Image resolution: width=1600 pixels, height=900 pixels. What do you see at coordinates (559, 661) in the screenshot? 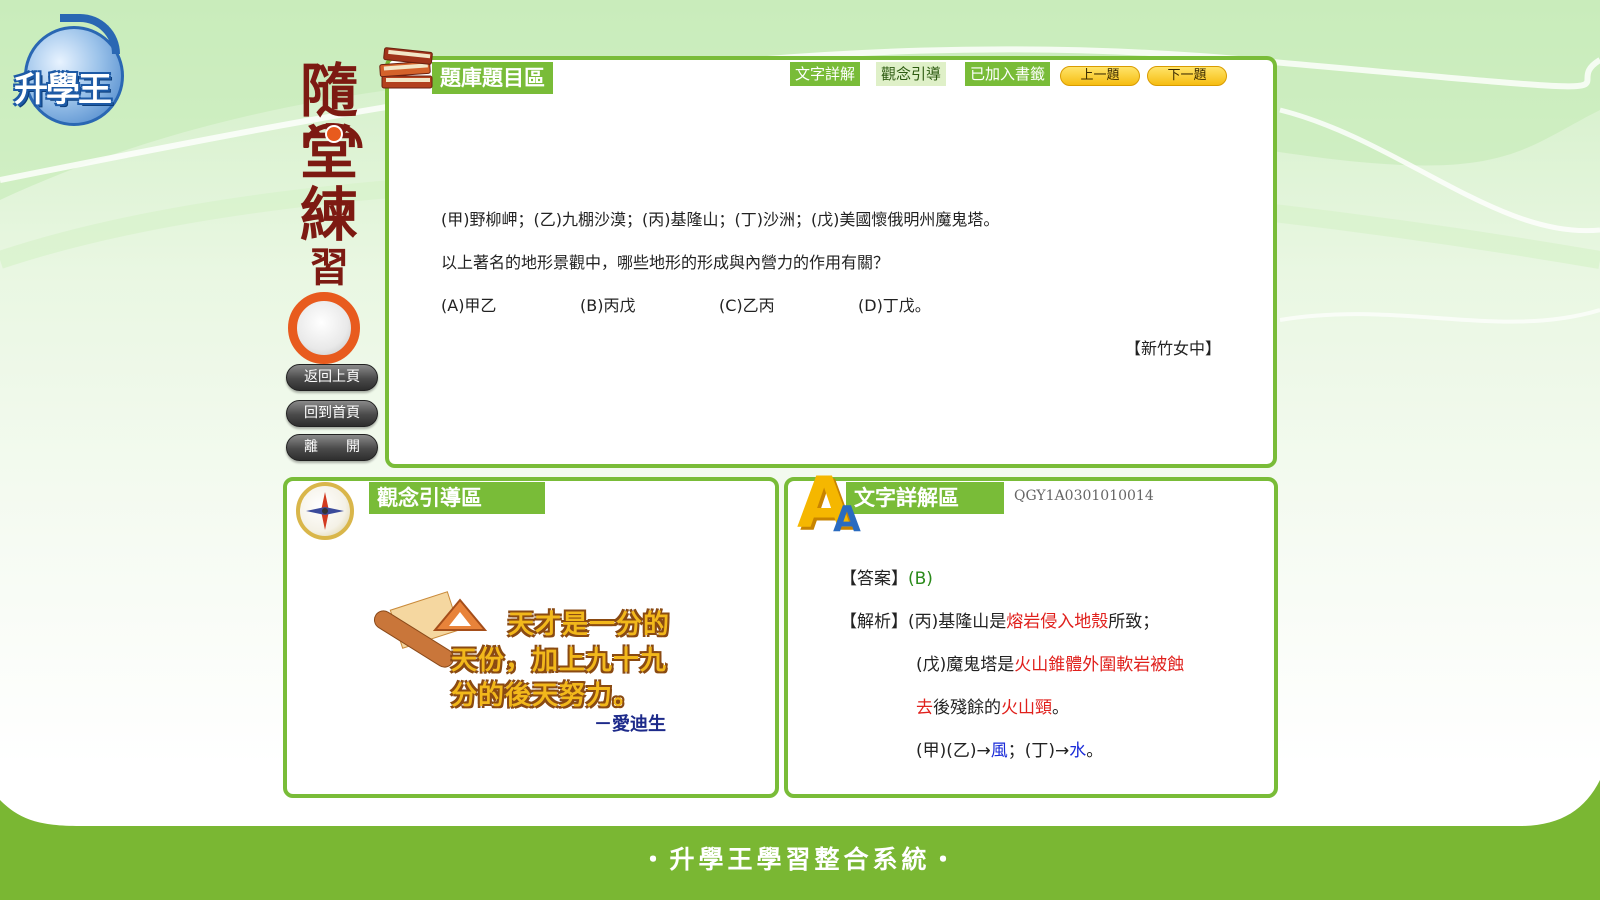
I see `quote-line-2: 天份，加上九十九` at bounding box center [559, 661].